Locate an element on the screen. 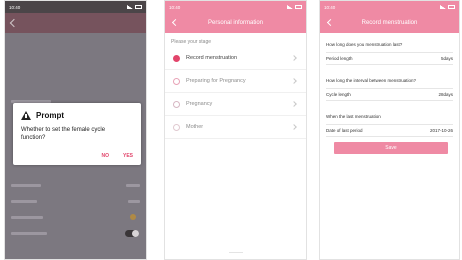  stage-item-preparing-for-pregnancy: Preparing for Pregnancy is located at coordinates (235, 81).